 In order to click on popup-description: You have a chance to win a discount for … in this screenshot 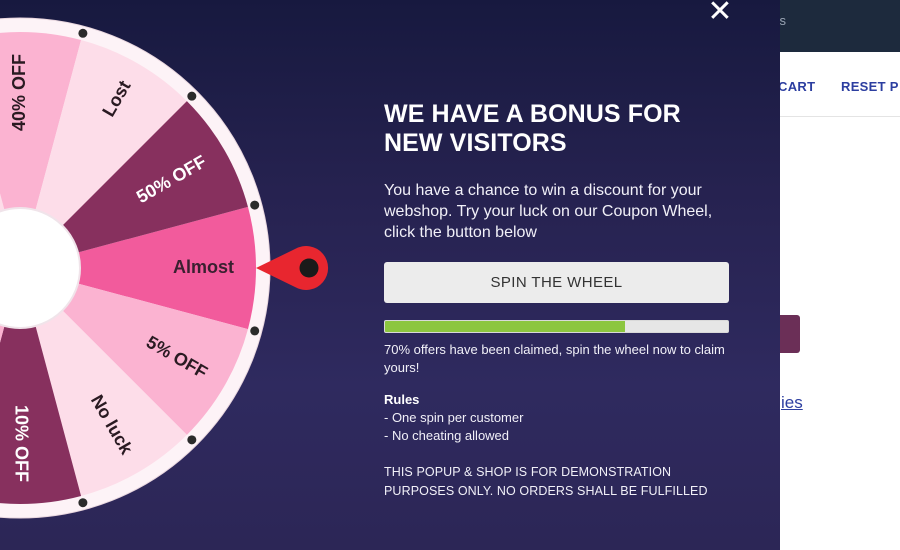, I will do `click(548, 211)`.